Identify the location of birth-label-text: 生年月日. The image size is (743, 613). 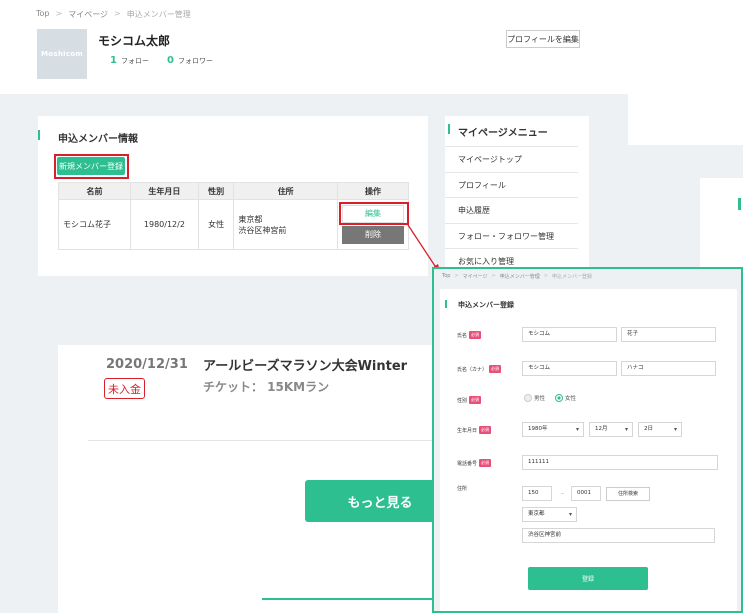
(467, 430).